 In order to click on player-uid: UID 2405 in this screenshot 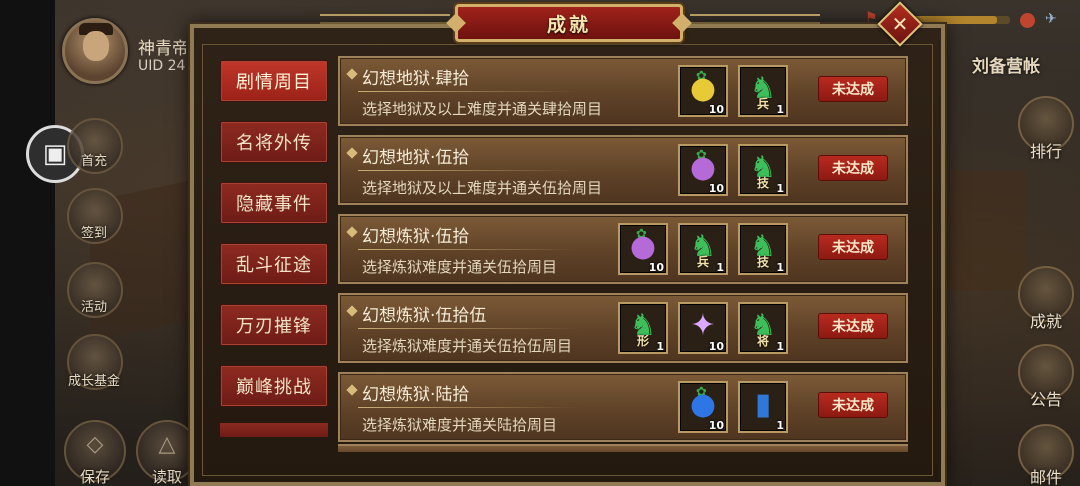, I will do `click(162, 66)`.